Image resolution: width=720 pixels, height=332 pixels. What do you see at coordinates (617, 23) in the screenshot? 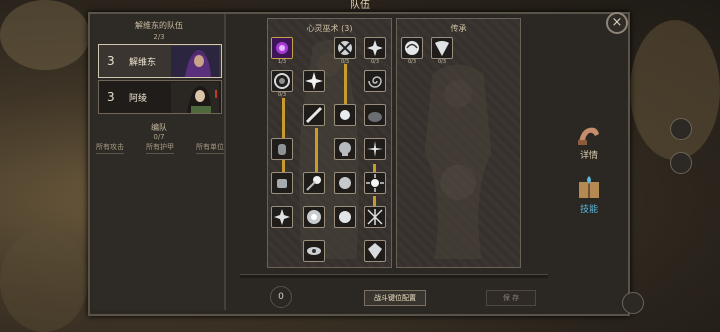
I see `close-button: ×` at bounding box center [617, 23].